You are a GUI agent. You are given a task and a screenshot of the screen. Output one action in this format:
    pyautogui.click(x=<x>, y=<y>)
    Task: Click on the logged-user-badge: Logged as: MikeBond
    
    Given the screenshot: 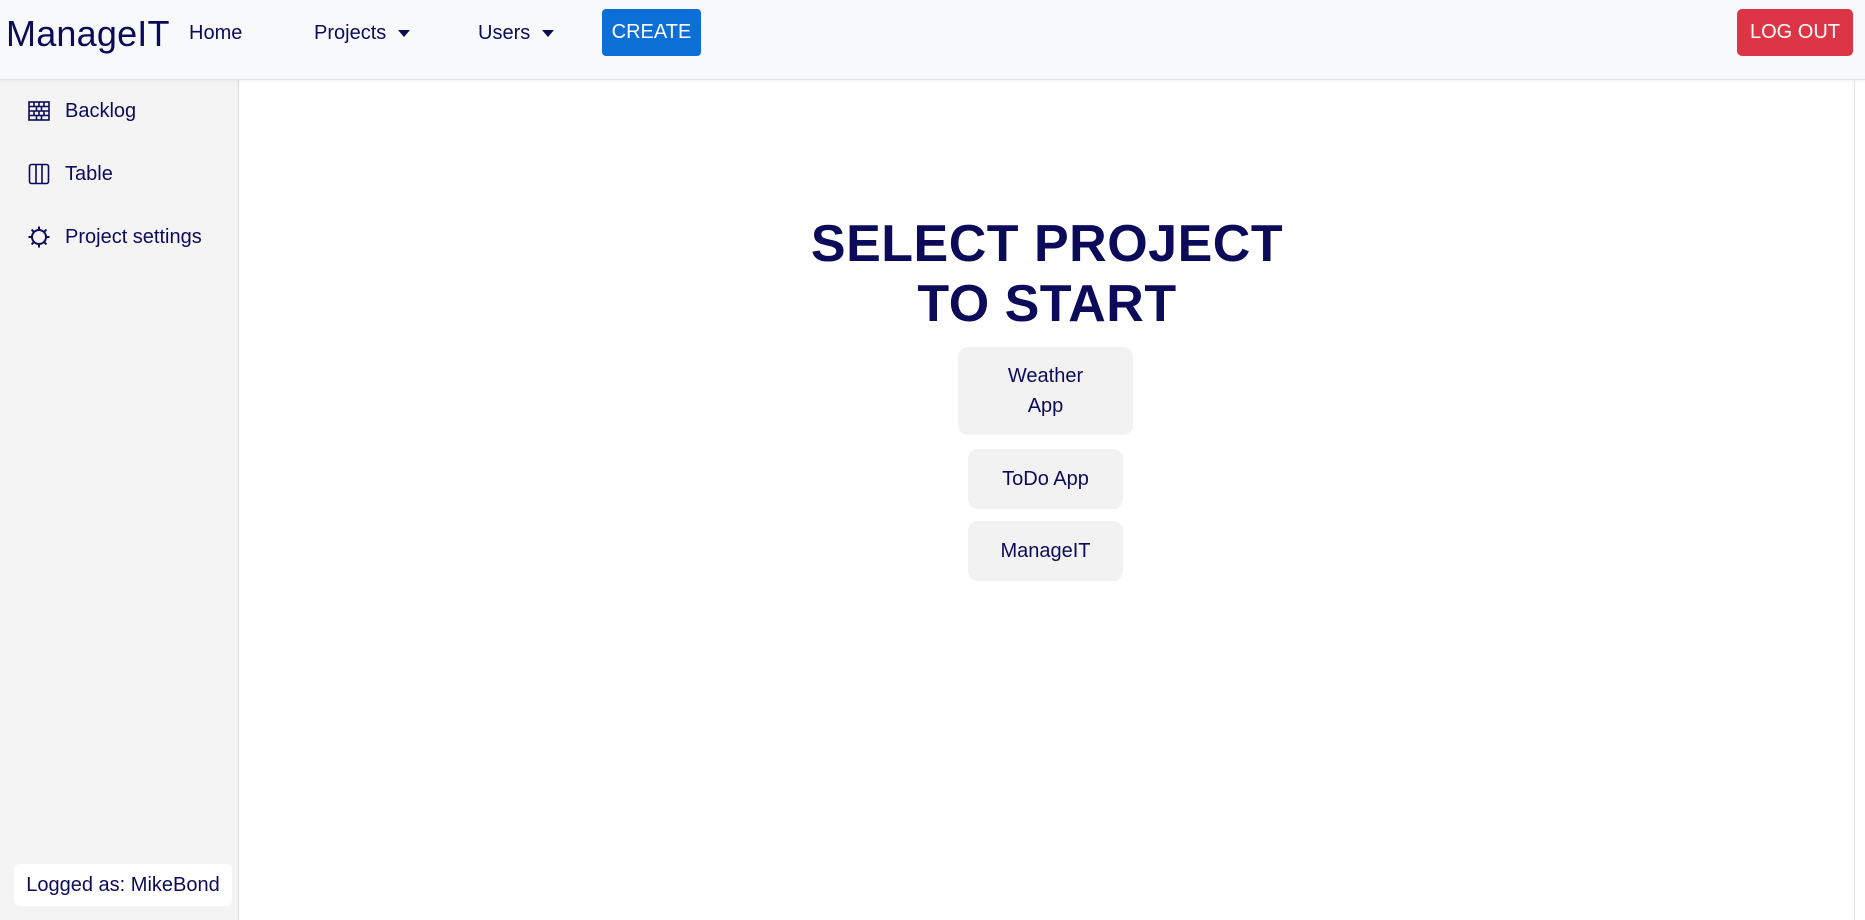 What is the action you would take?
    pyautogui.click(x=123, y=885)
    